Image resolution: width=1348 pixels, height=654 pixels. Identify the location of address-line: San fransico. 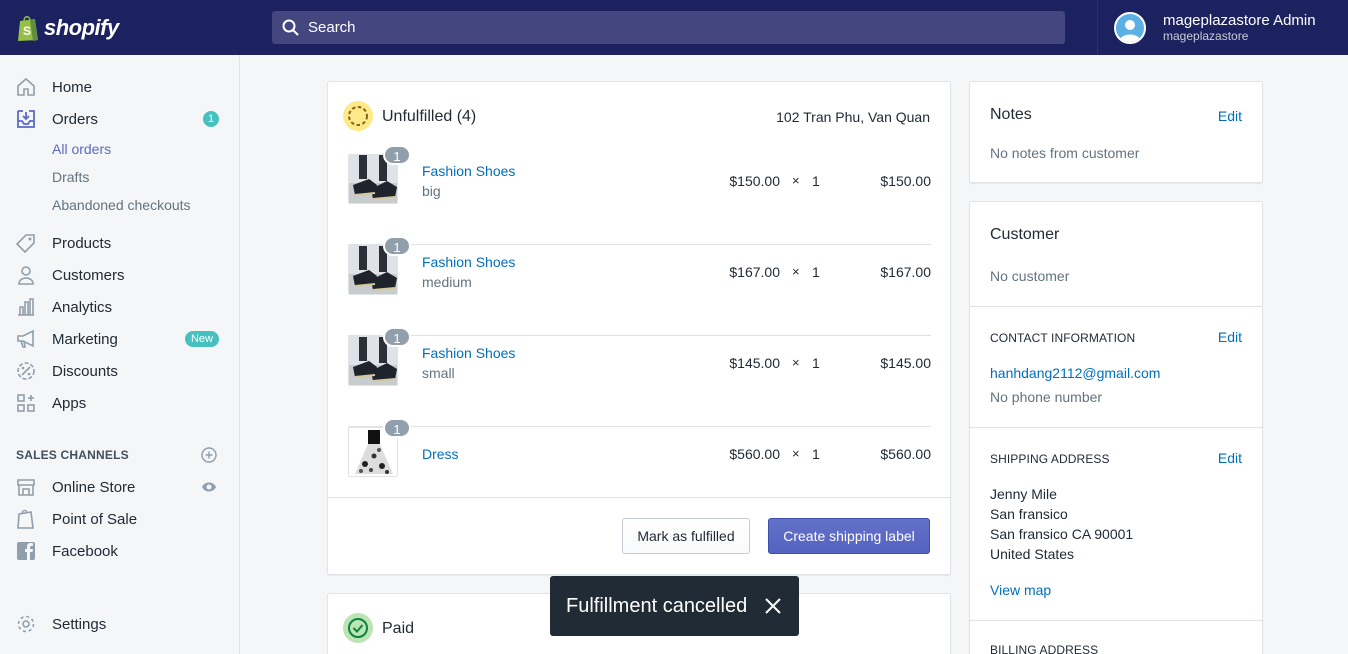
(1029, 514).